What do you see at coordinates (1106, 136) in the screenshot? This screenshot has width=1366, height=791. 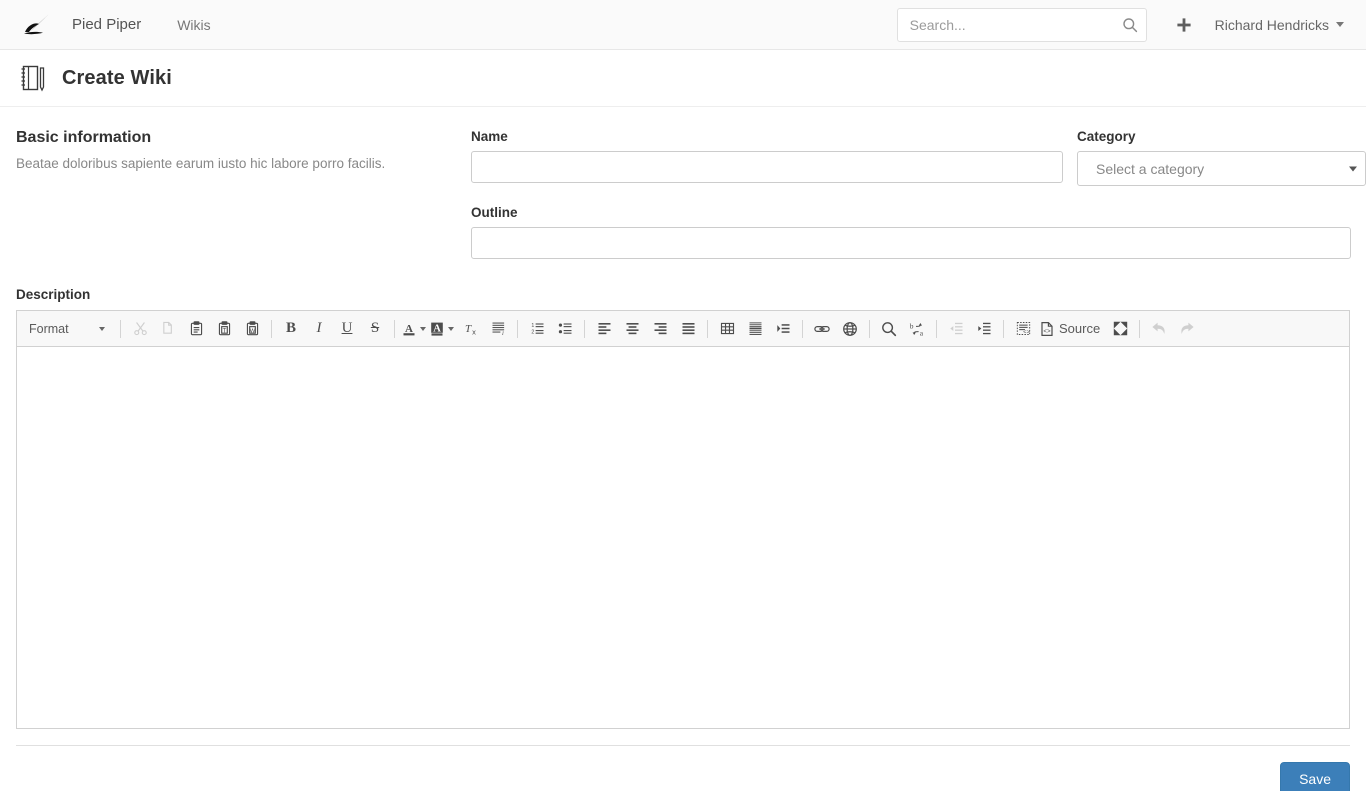 I see `category-label: Category` at bounding box center [1106, 136].